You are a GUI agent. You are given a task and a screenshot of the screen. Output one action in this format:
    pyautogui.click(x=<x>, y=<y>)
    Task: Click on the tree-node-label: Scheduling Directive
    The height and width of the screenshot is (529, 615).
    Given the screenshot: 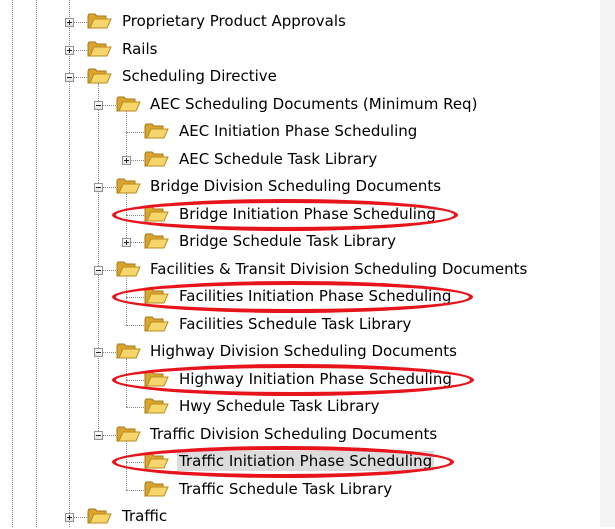 What is the action you would take?
    pyautogui.click(x=199, y=76)
    